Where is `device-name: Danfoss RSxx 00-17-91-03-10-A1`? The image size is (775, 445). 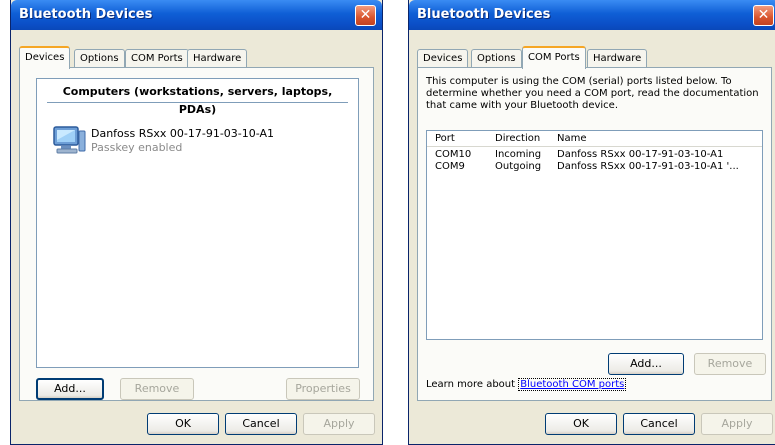 device-name: Danfoss RSxx 00-17-91-03-10-A1 is located at coordinates (182, 133).